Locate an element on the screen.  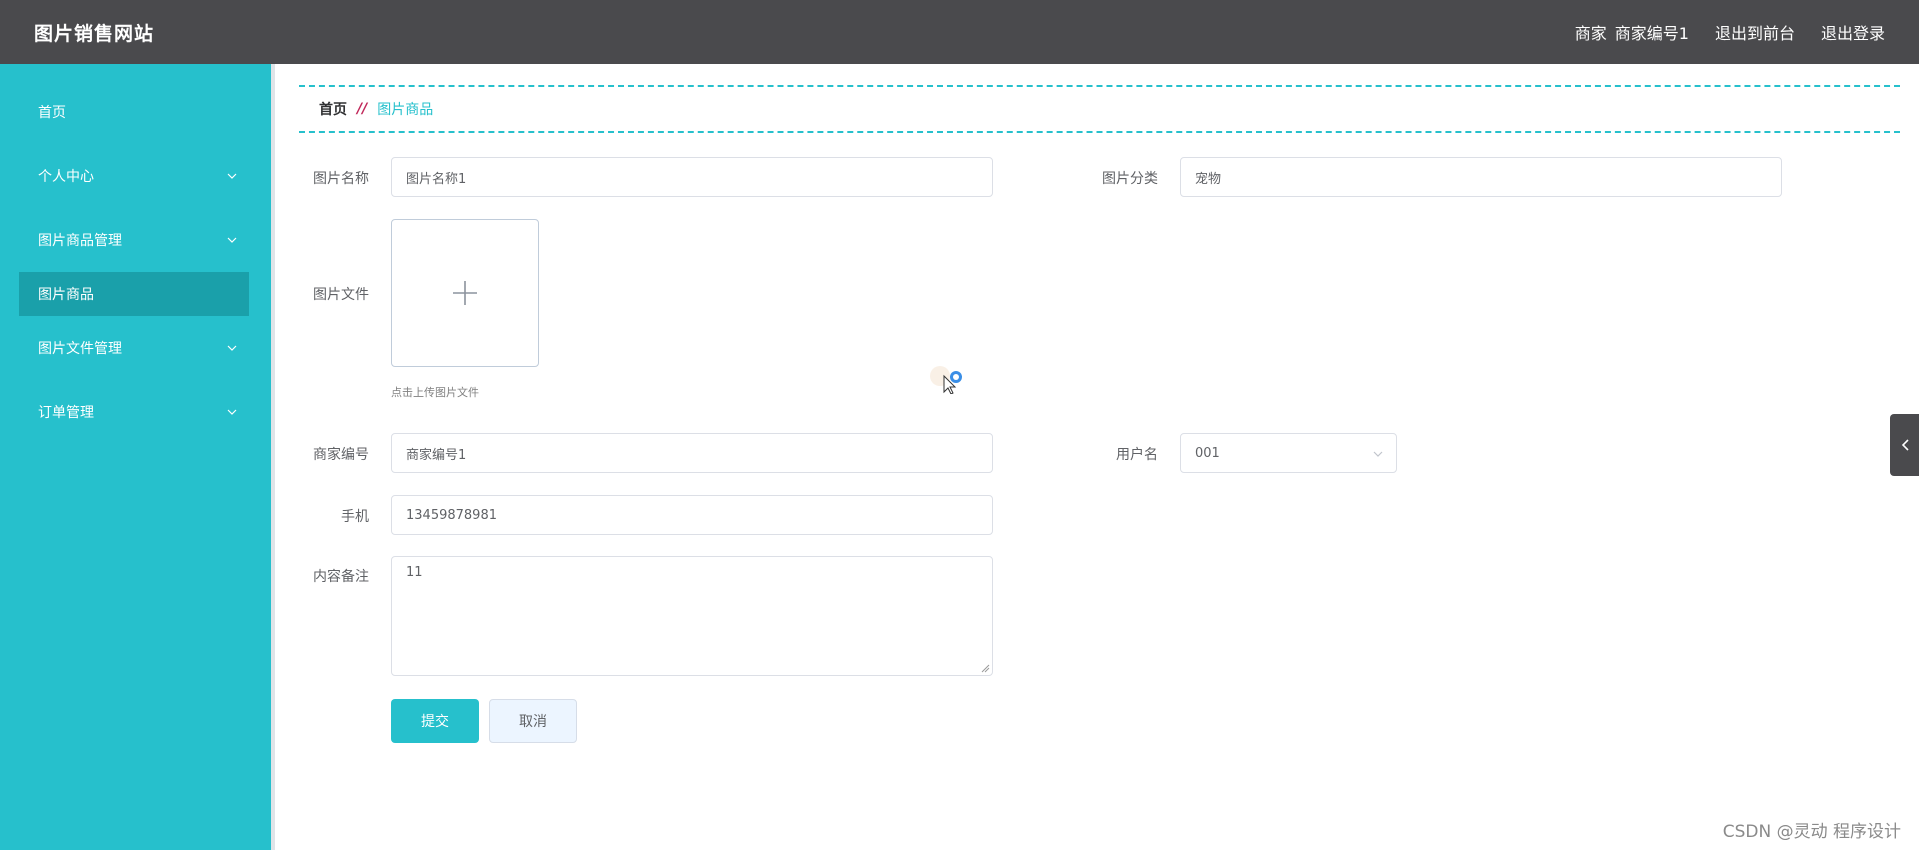
sidebar-item-home: 首页 is located at coordinates (134, 112).